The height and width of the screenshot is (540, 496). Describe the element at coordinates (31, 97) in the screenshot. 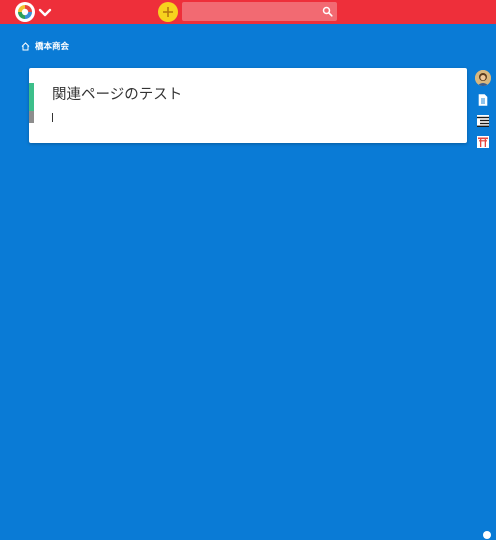

I see `title-line-indicator` at that location.